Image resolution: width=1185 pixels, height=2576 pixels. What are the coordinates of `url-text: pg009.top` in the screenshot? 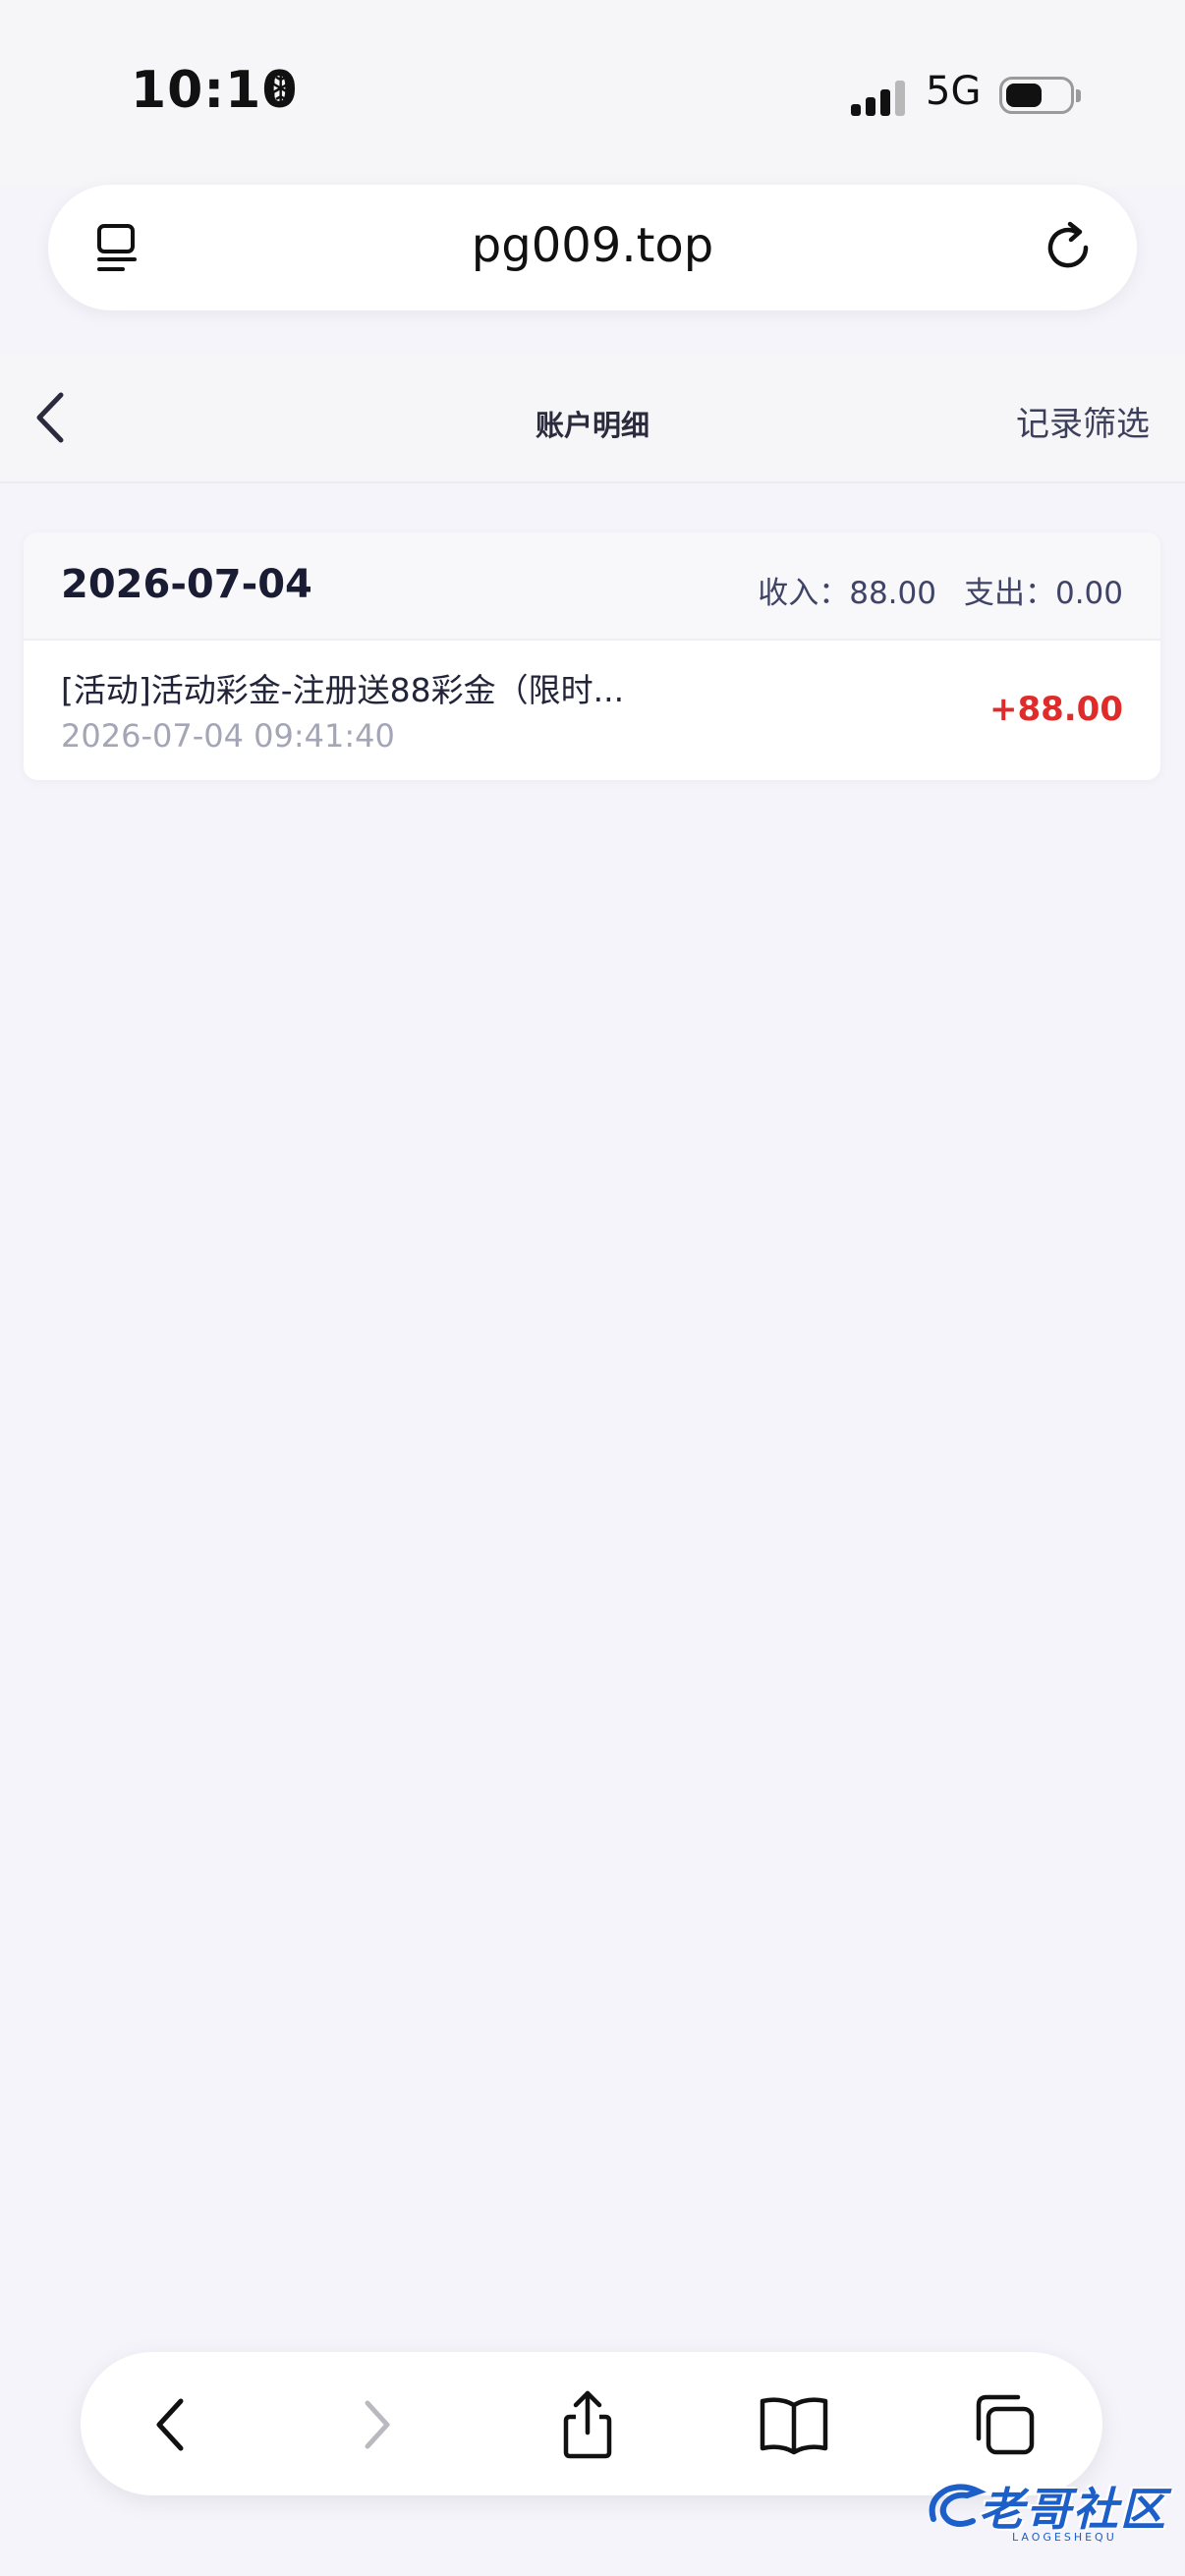 It's located at (592, 245).